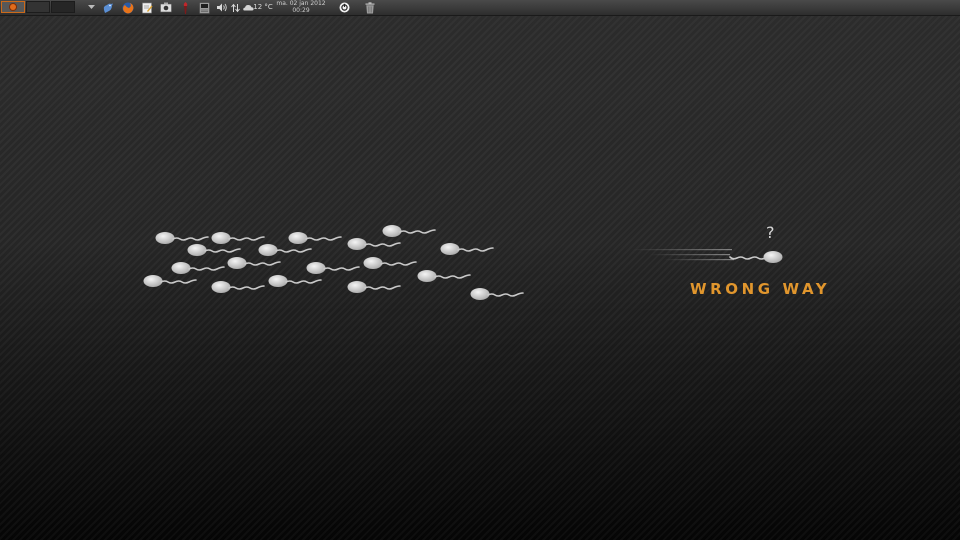 The width and height of the screenshot is (960, 540). Describe the element at coordinates (770, 232) in the screenshot. I see `question-mark: ?` at that location.